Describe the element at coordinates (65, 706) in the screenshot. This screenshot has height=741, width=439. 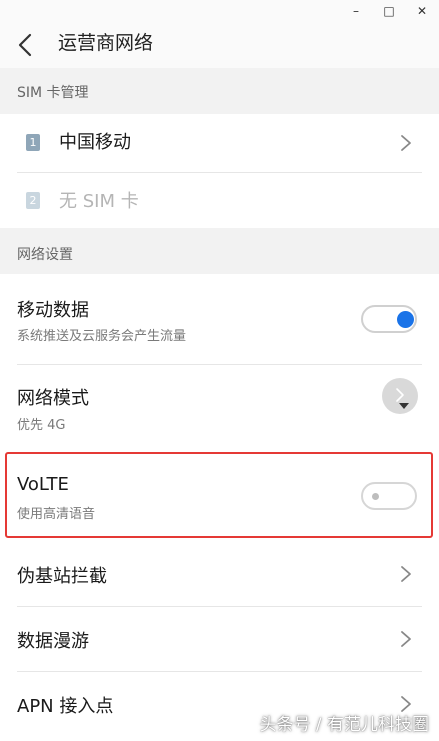
I see `apn-title: APN 接入点` at that location.